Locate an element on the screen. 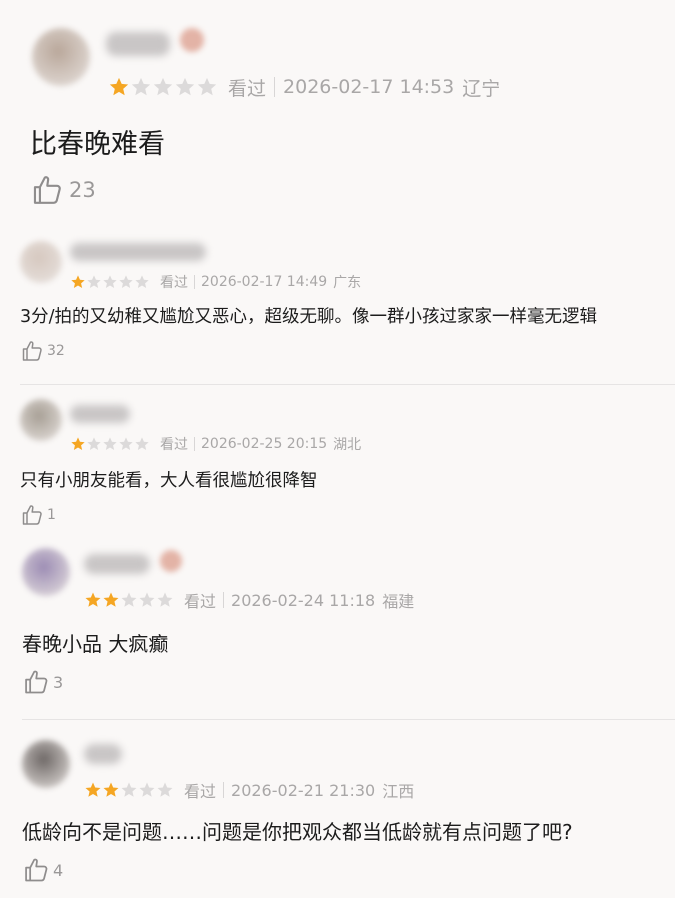 This screenshot has width=675, height=898. review-text: 只有小朋友能看，大人看很尴尬很降智 is located at coordinates (169, 481).